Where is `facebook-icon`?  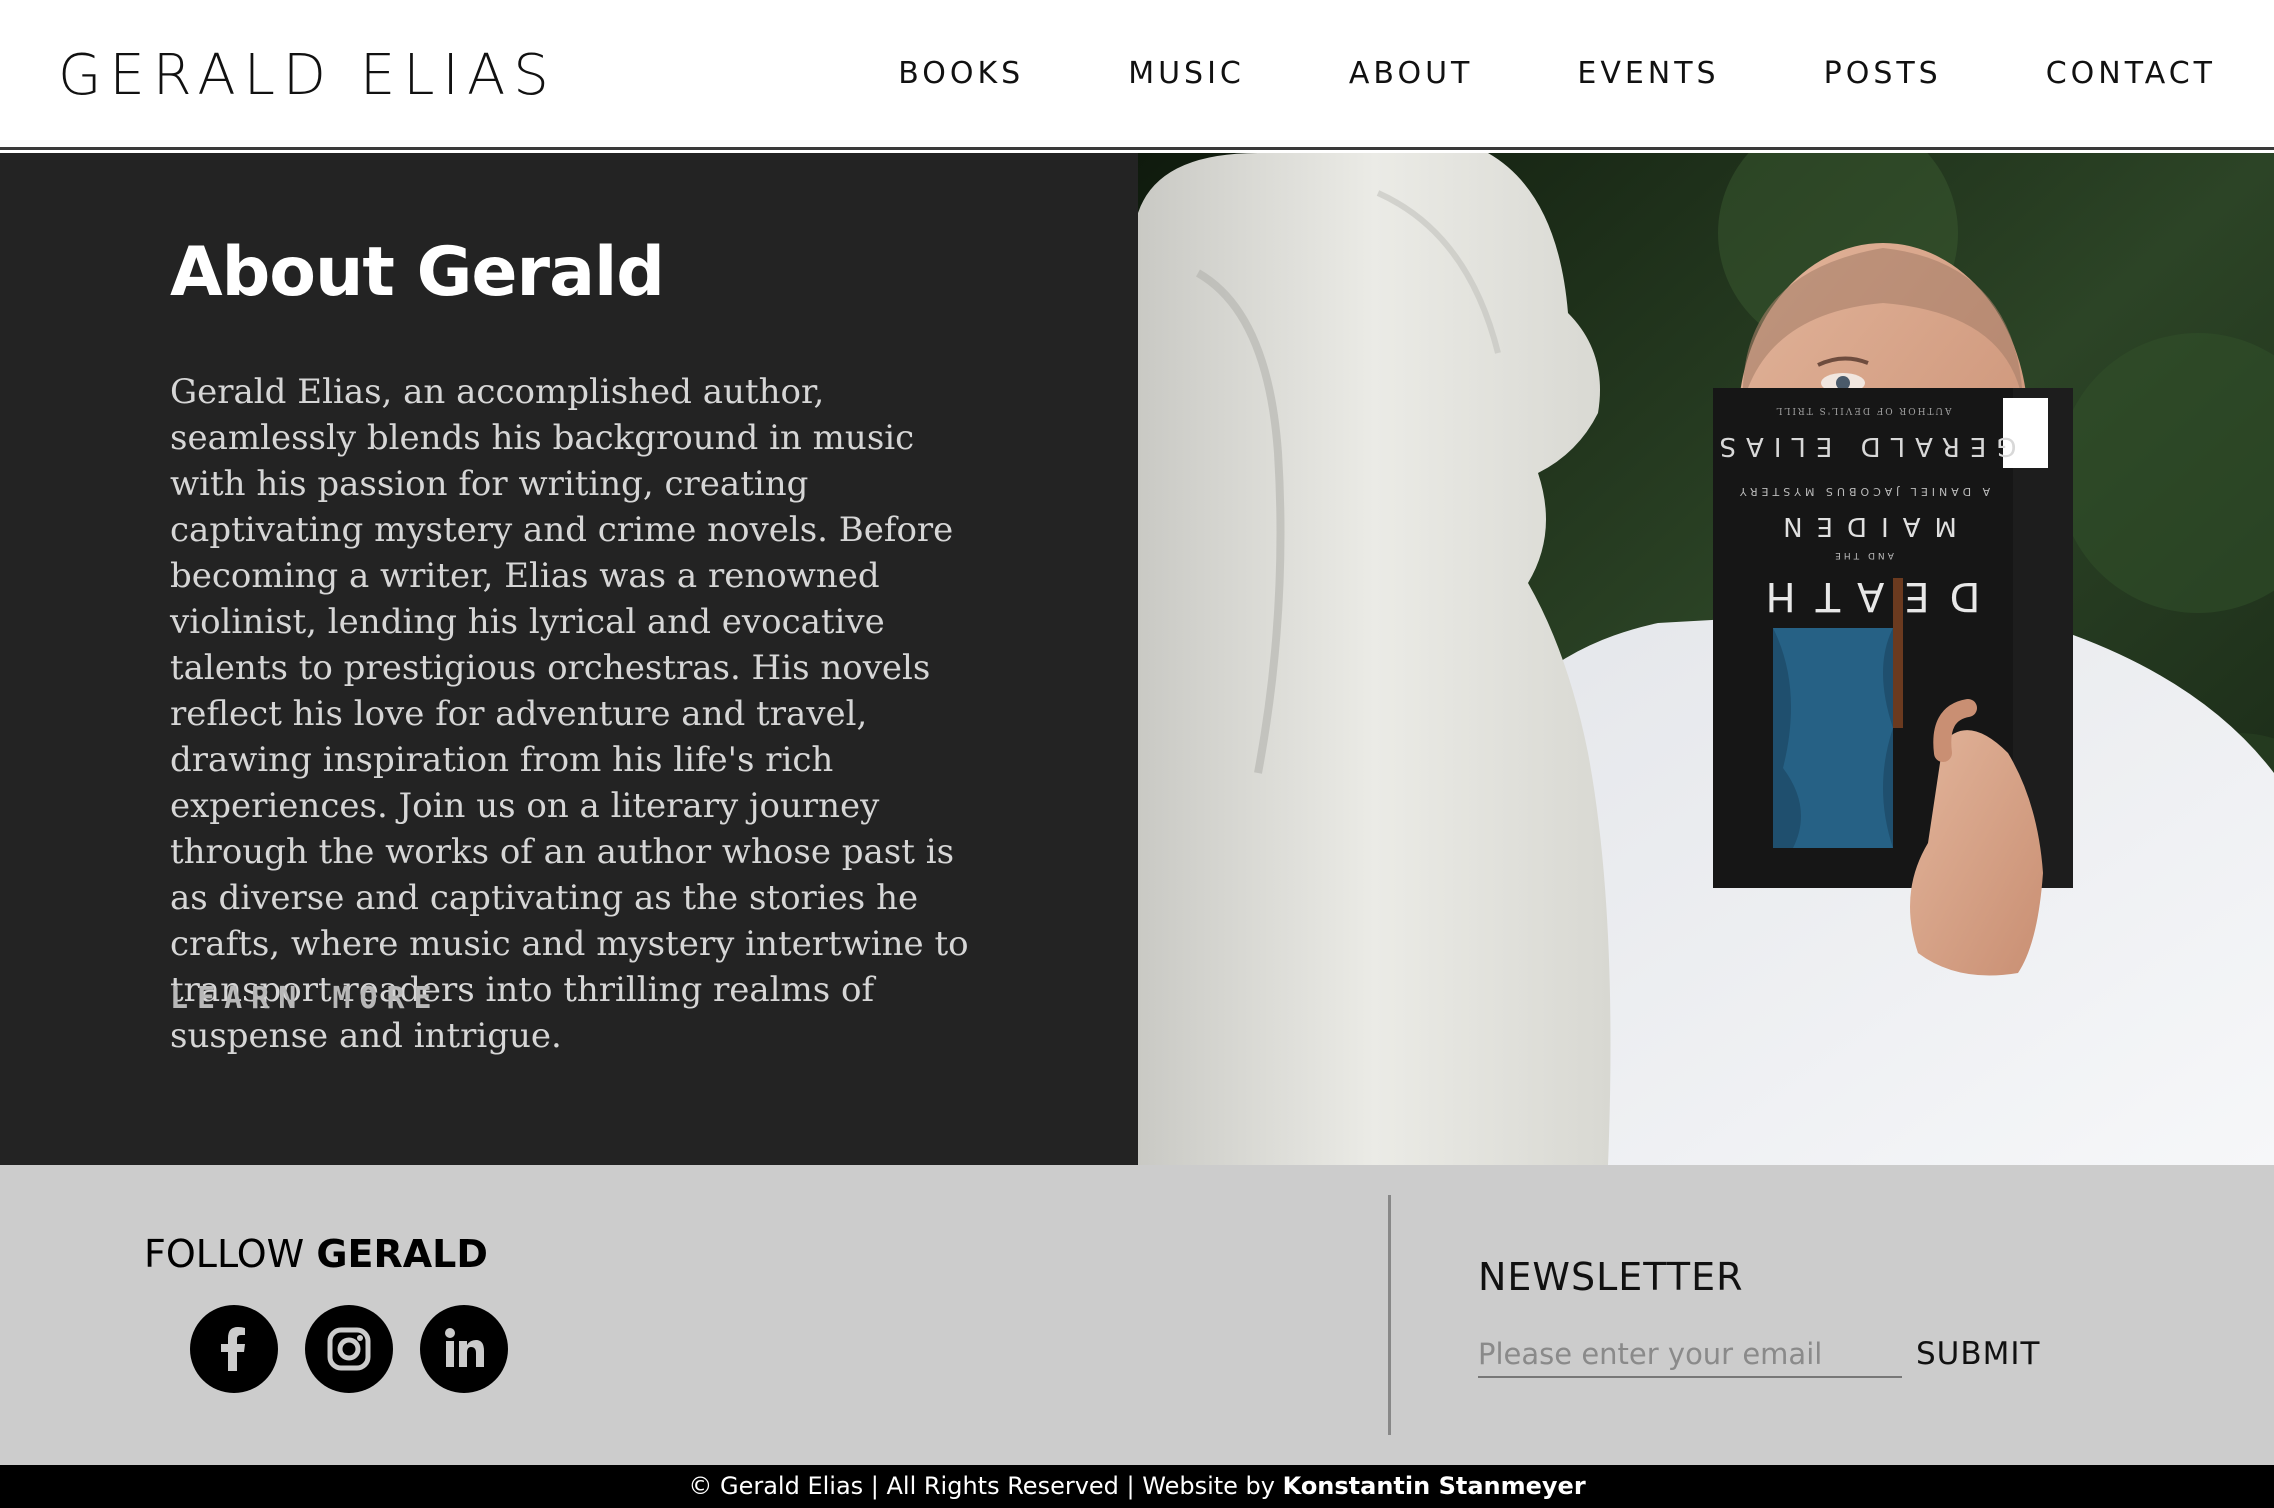
facebook-icon is located at coordinates (234, 1349).